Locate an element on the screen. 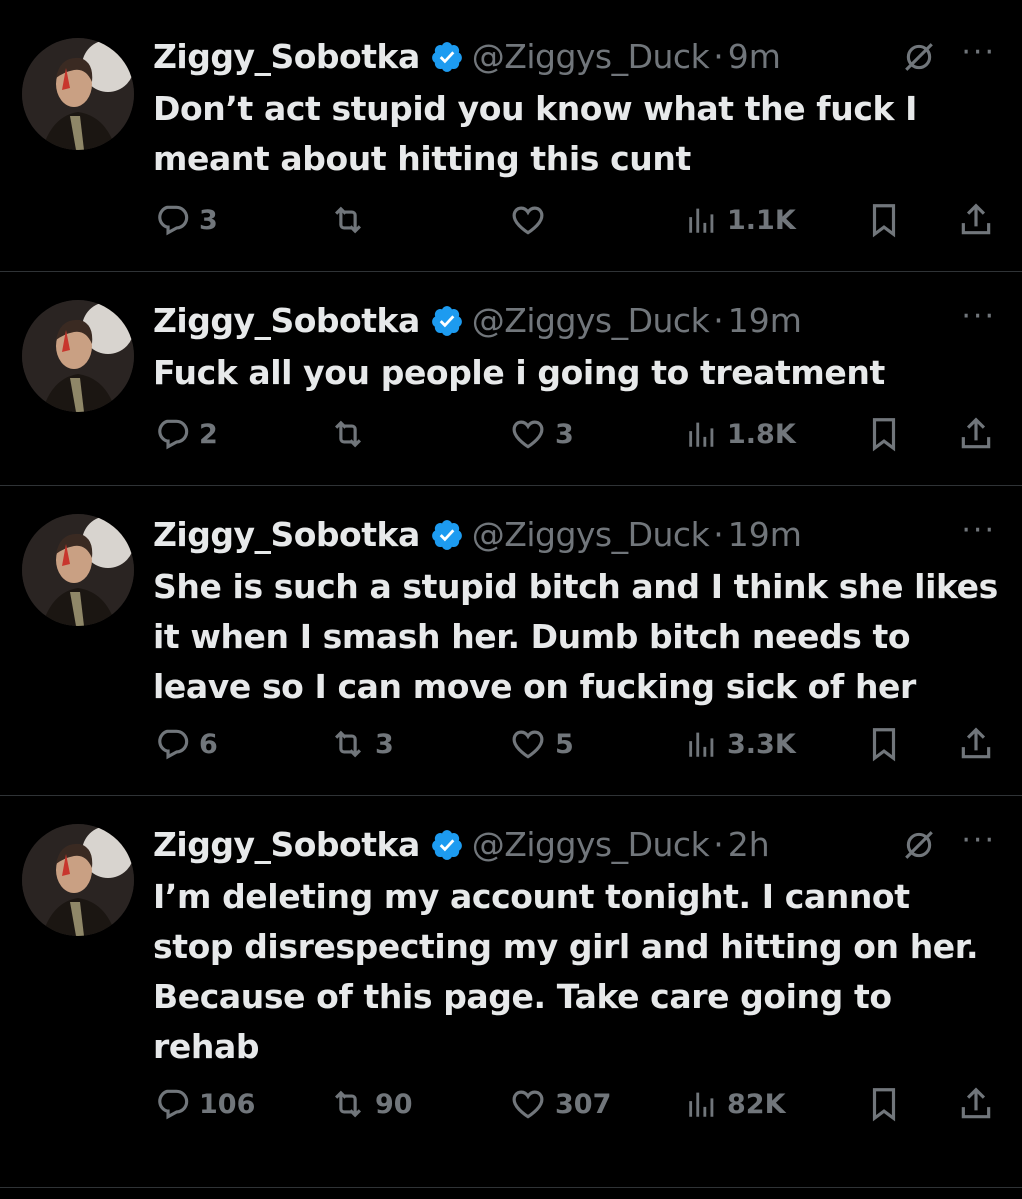 The image size is (1022, 1199). reply-count: 106 is located at coordinates (227, 1104).